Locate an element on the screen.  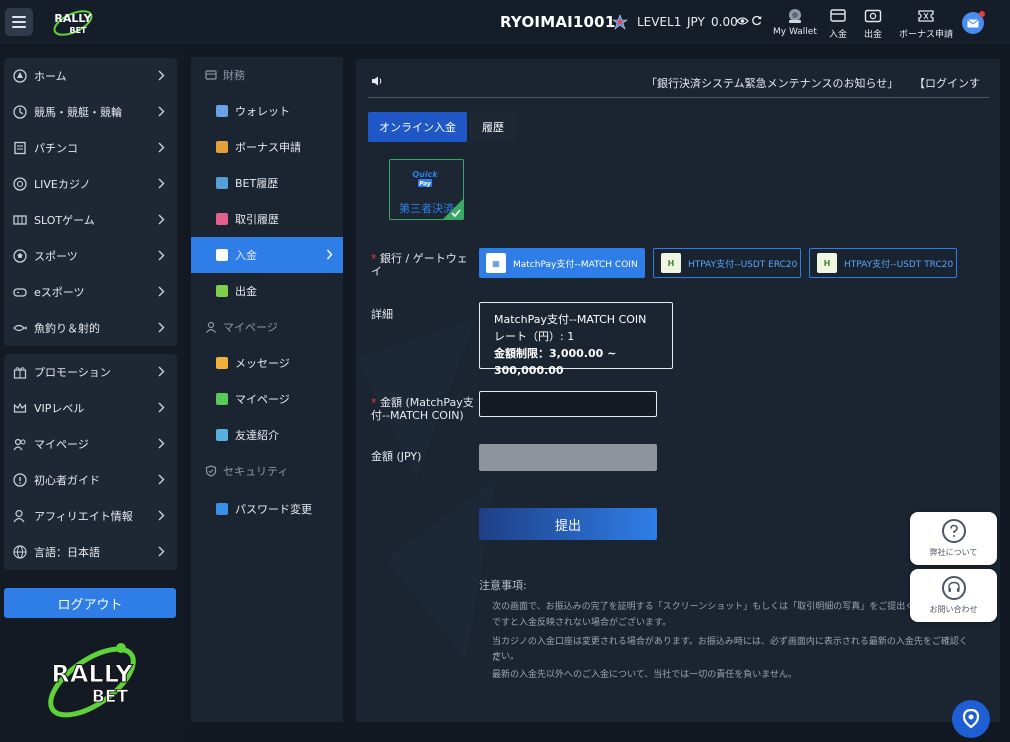
note-line: ですと入金反映されない場合がございます。 is located at coordinates (582, 623).